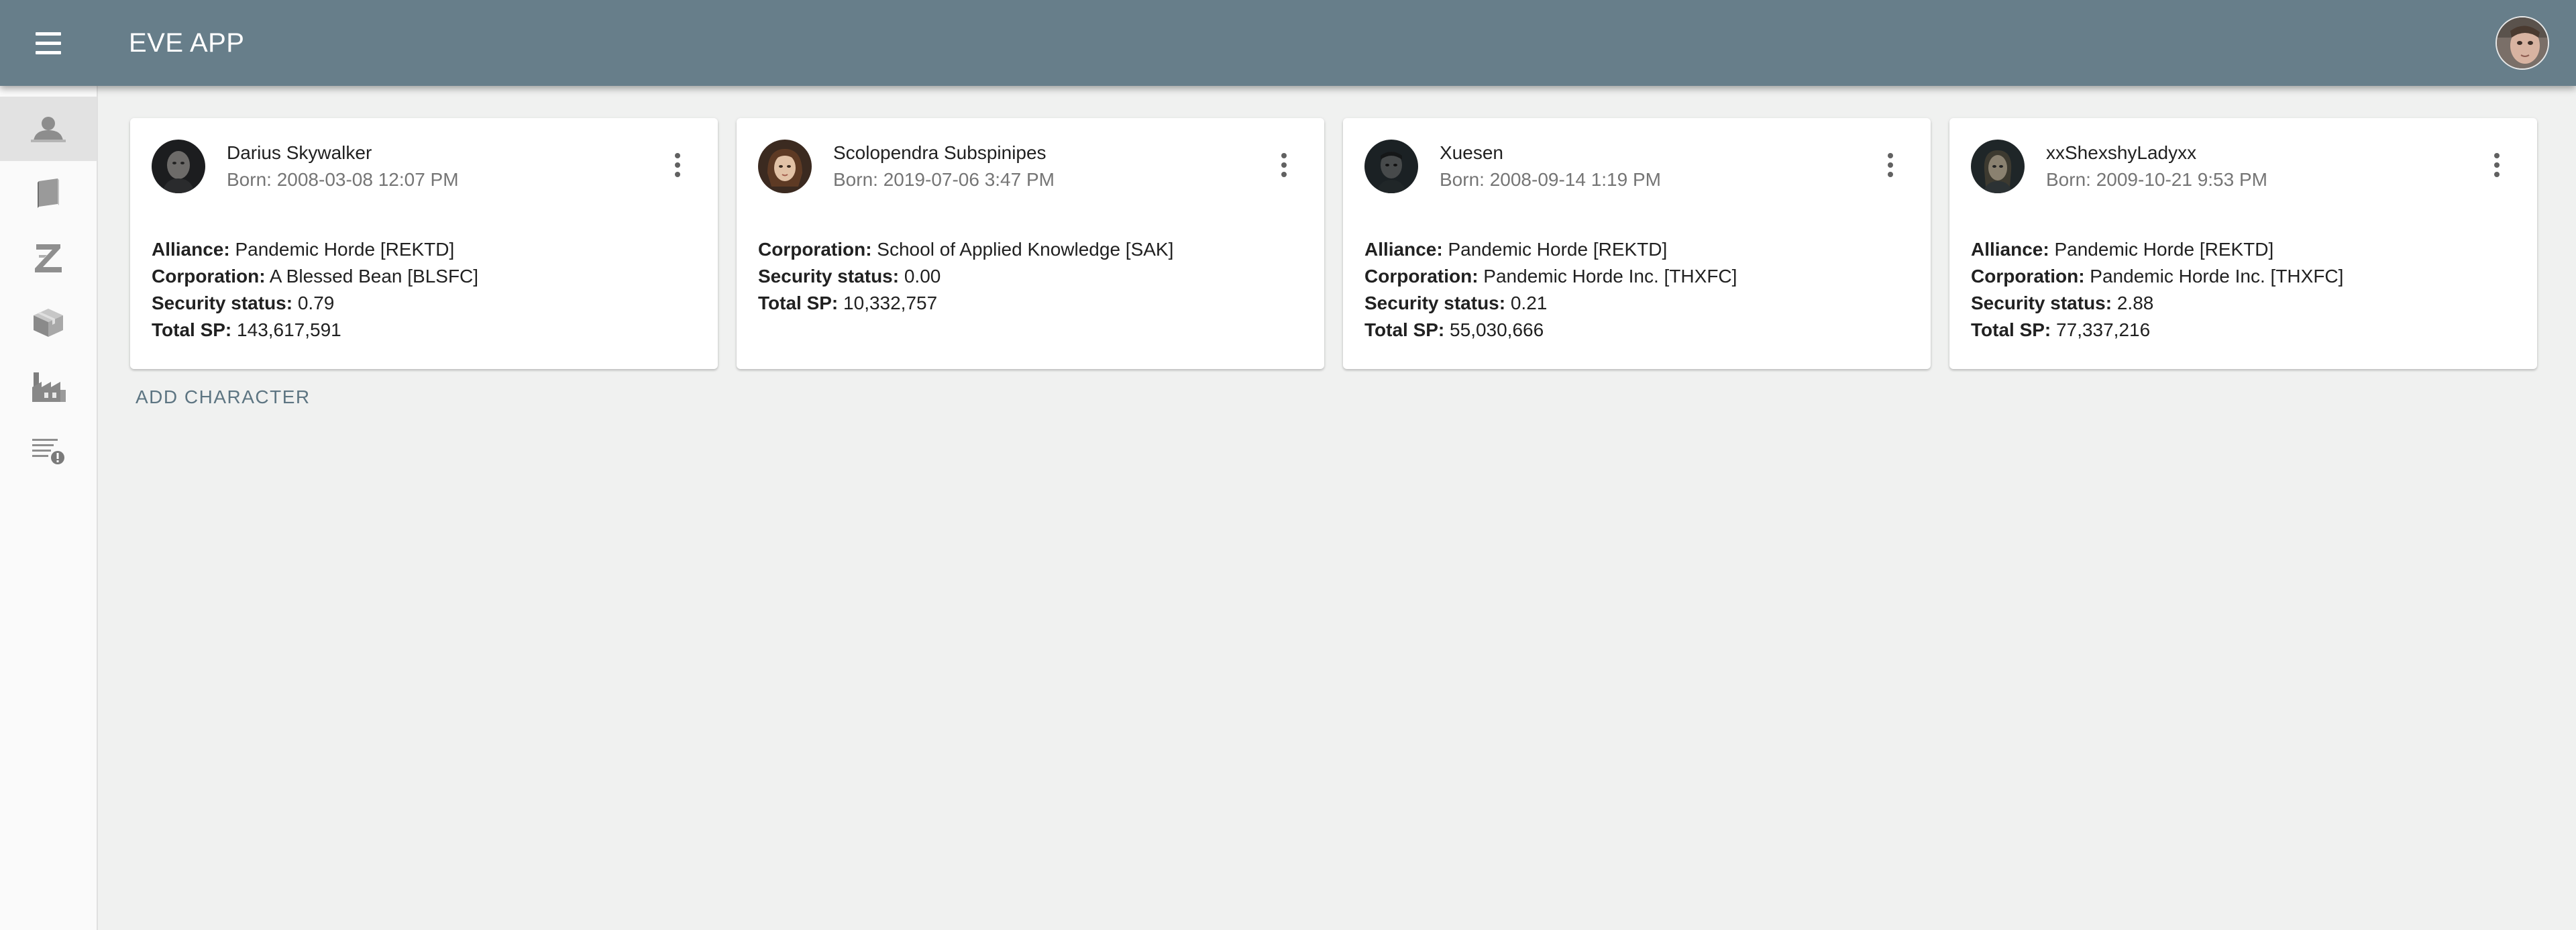 Image resolution: width=2576 pixels, height=930 pixels. I want to click on character-name: Xuesen, so click(1471, 152).